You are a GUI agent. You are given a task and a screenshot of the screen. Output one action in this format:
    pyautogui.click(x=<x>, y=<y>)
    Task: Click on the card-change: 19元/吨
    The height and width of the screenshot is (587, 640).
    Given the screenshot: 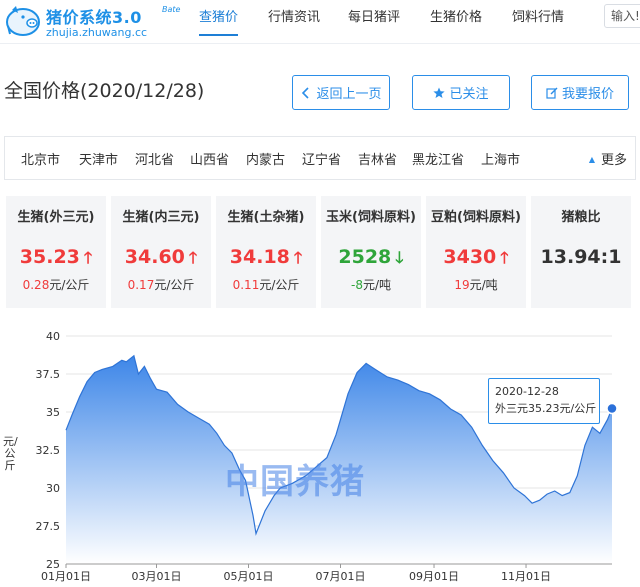 What is the action you would take?
    pyautogui.click(x=476, y=284)
    